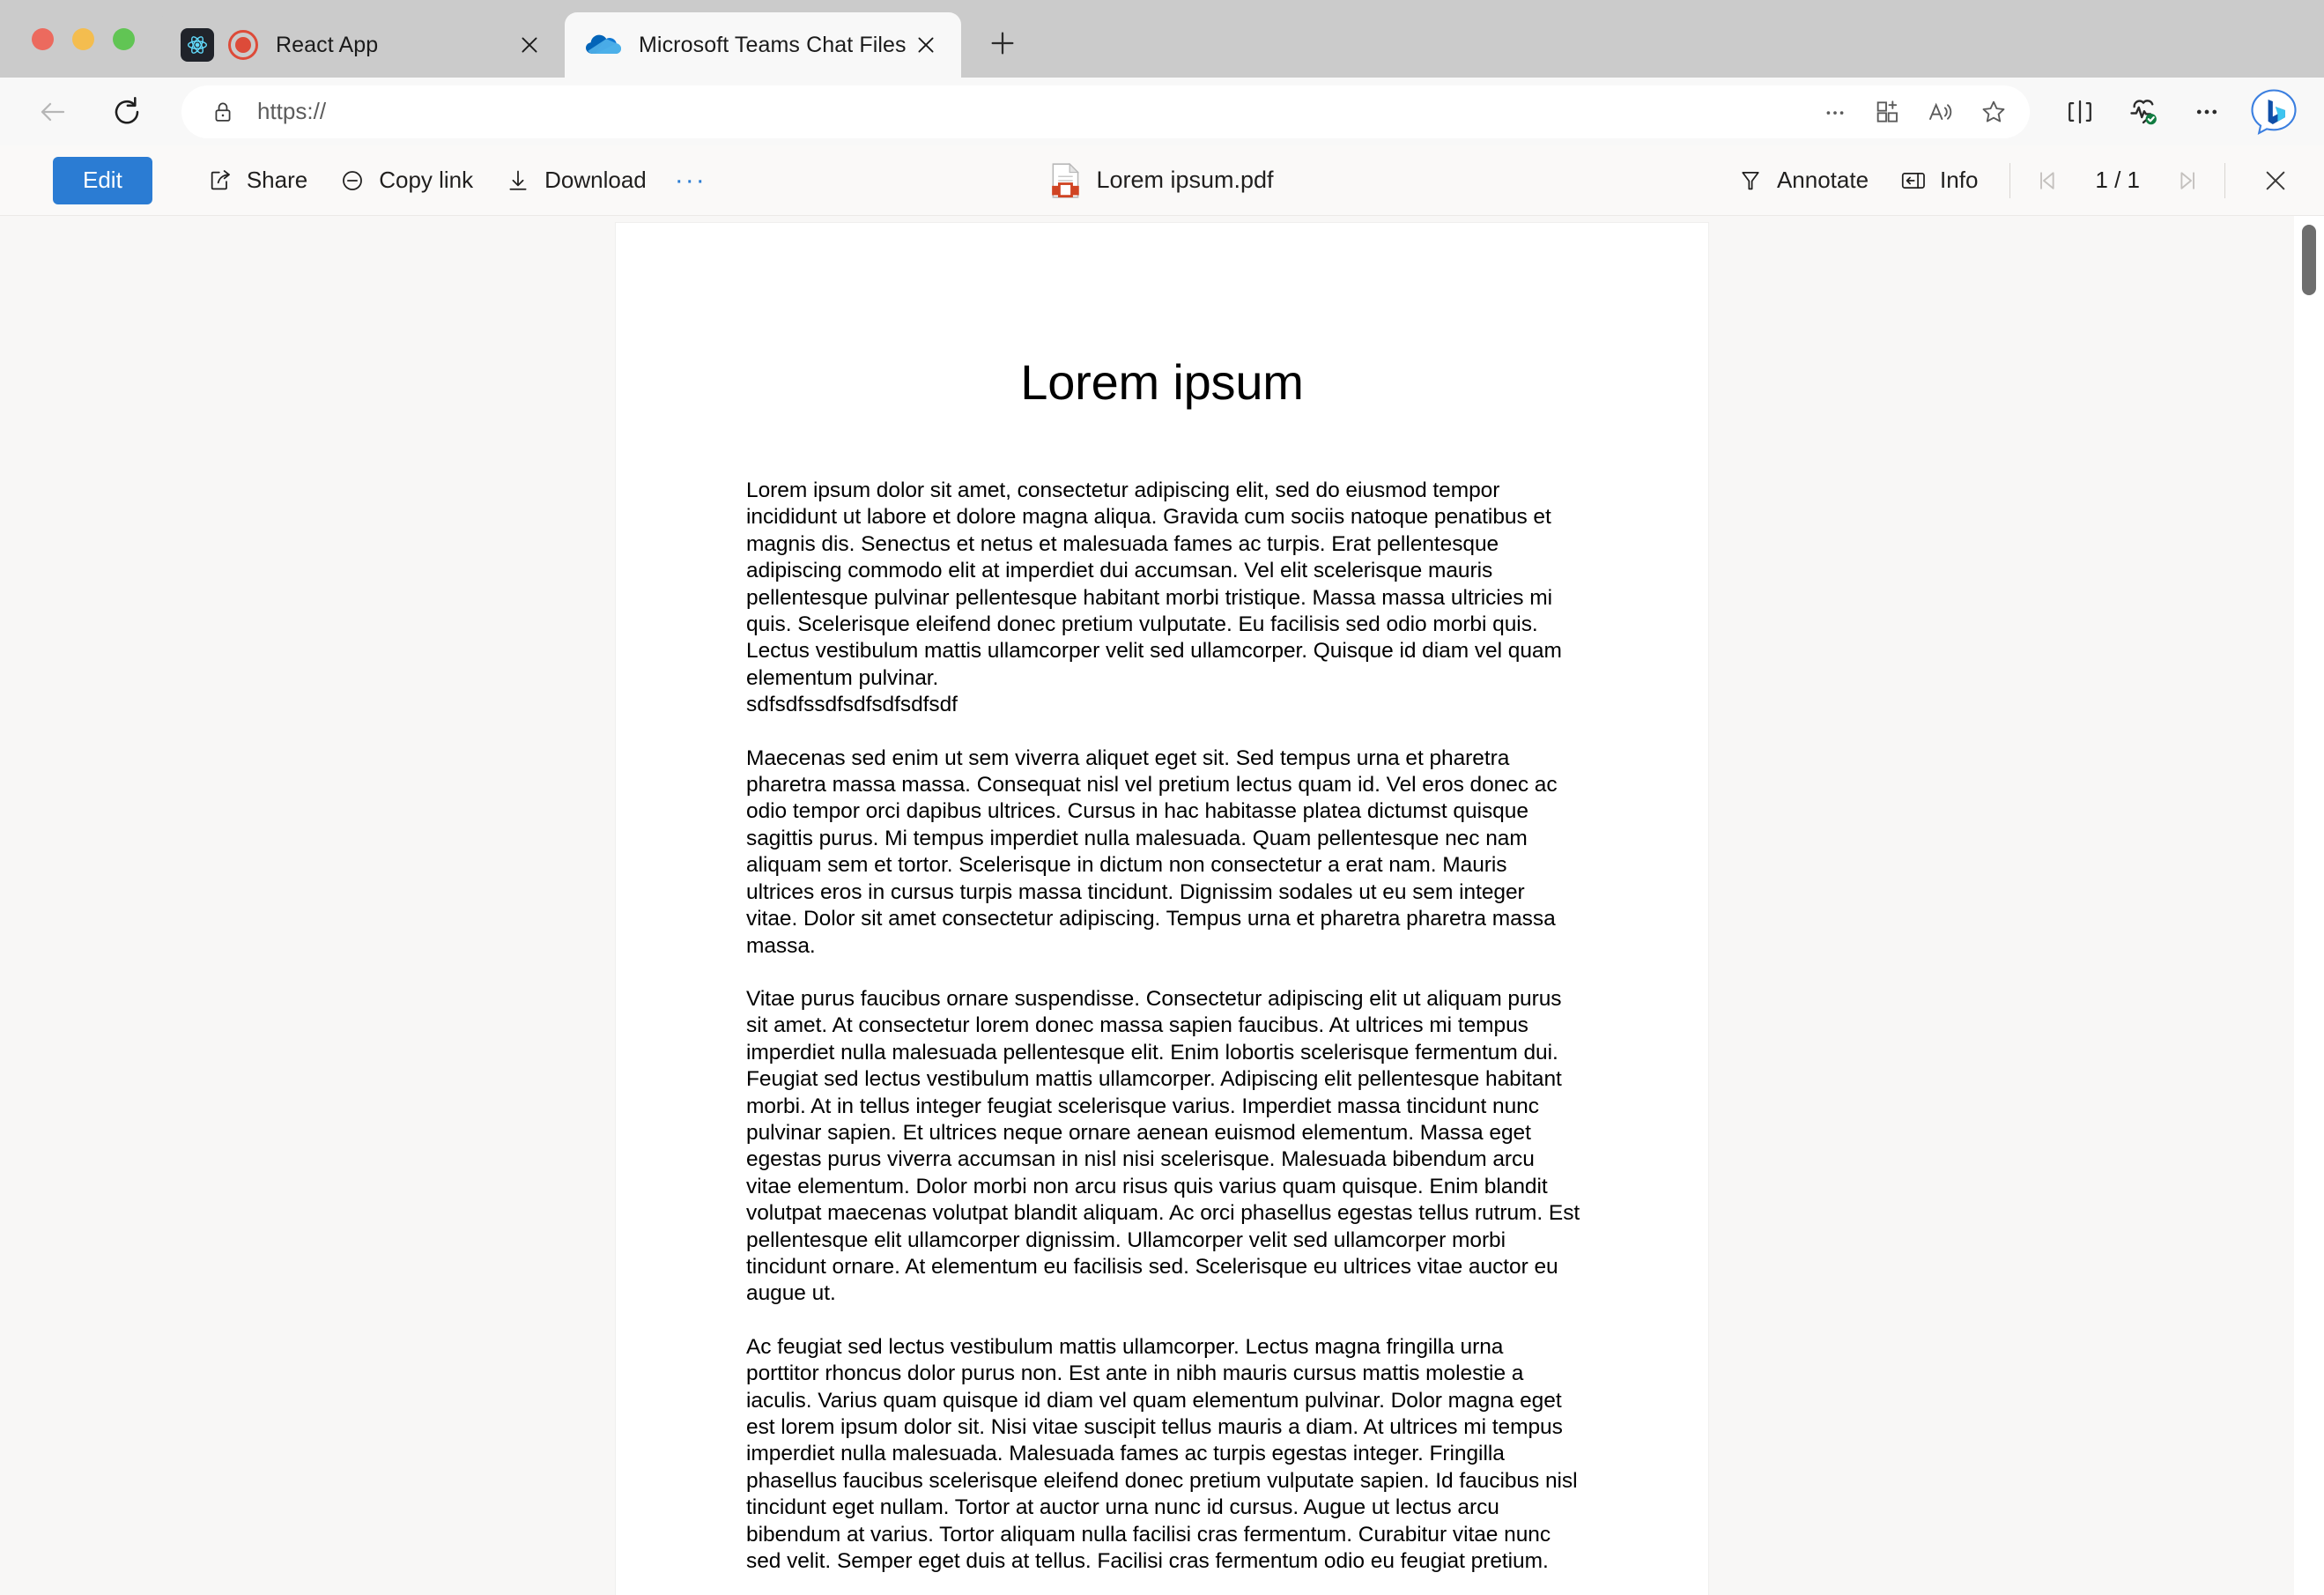  What do you see at coordinates (1002, 43) in the screenshot?
I see `new-tab-button` at bounding box center [1002, 43].